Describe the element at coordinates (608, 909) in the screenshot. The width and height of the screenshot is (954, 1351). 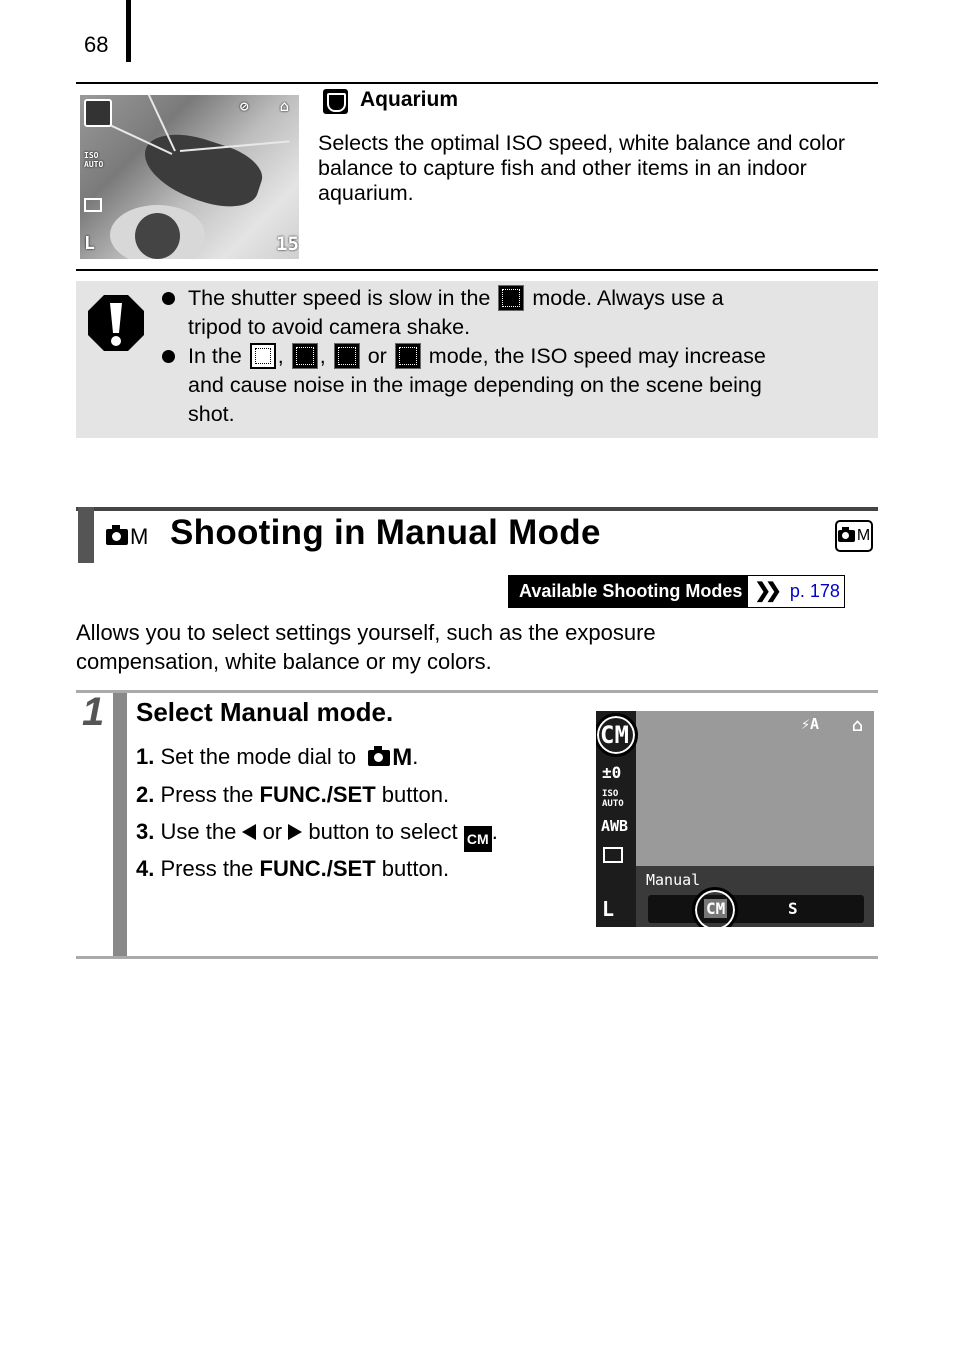
I see `lcd-image-size: L` at that location.